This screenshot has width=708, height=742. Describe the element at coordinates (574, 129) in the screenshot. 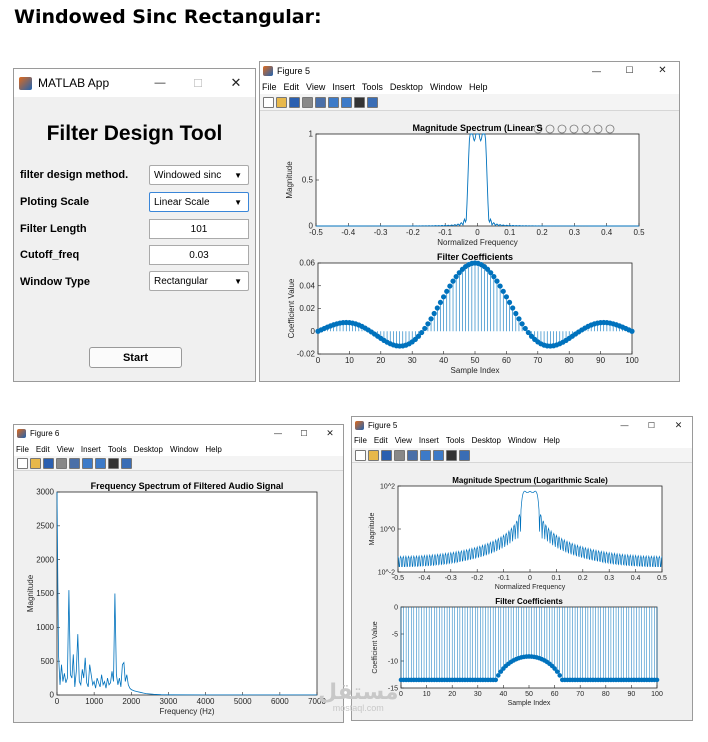

I see `pan-icon` at that location.